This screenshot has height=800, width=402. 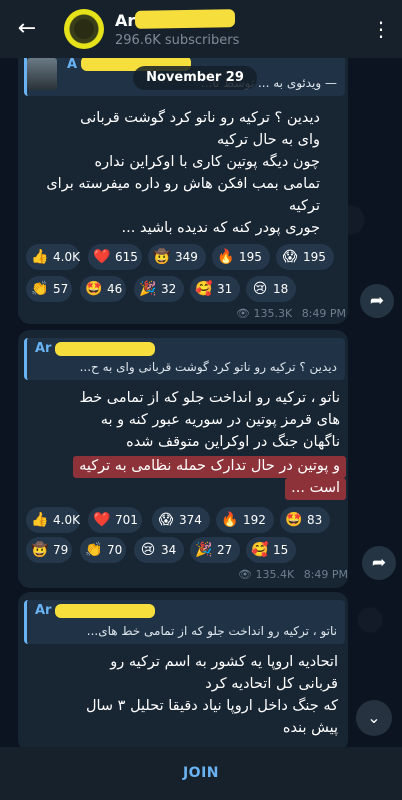 I want to click on message-meta-1: 👁 135.3K 8:49 PM, so click(x=291, y=313).